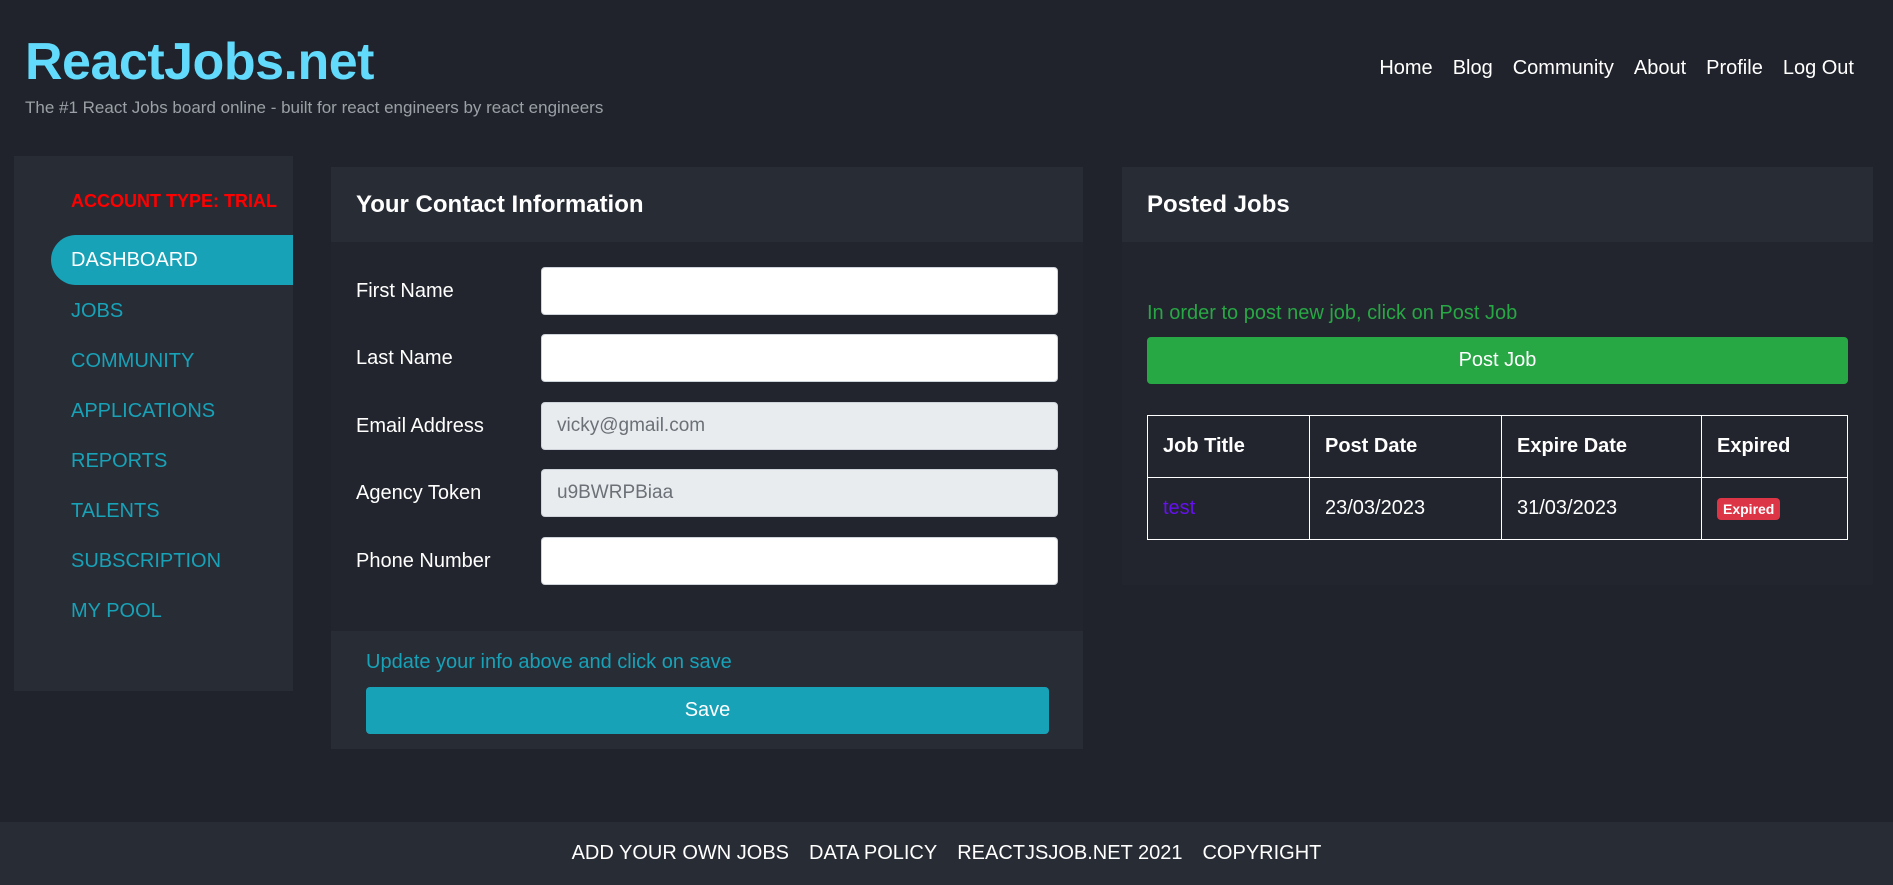 This screenshot has width=1893, height=885. What do you see at coordinates (799, 358) in the screenshot?
I see `last-name-field` at bounding box center [799, 358].